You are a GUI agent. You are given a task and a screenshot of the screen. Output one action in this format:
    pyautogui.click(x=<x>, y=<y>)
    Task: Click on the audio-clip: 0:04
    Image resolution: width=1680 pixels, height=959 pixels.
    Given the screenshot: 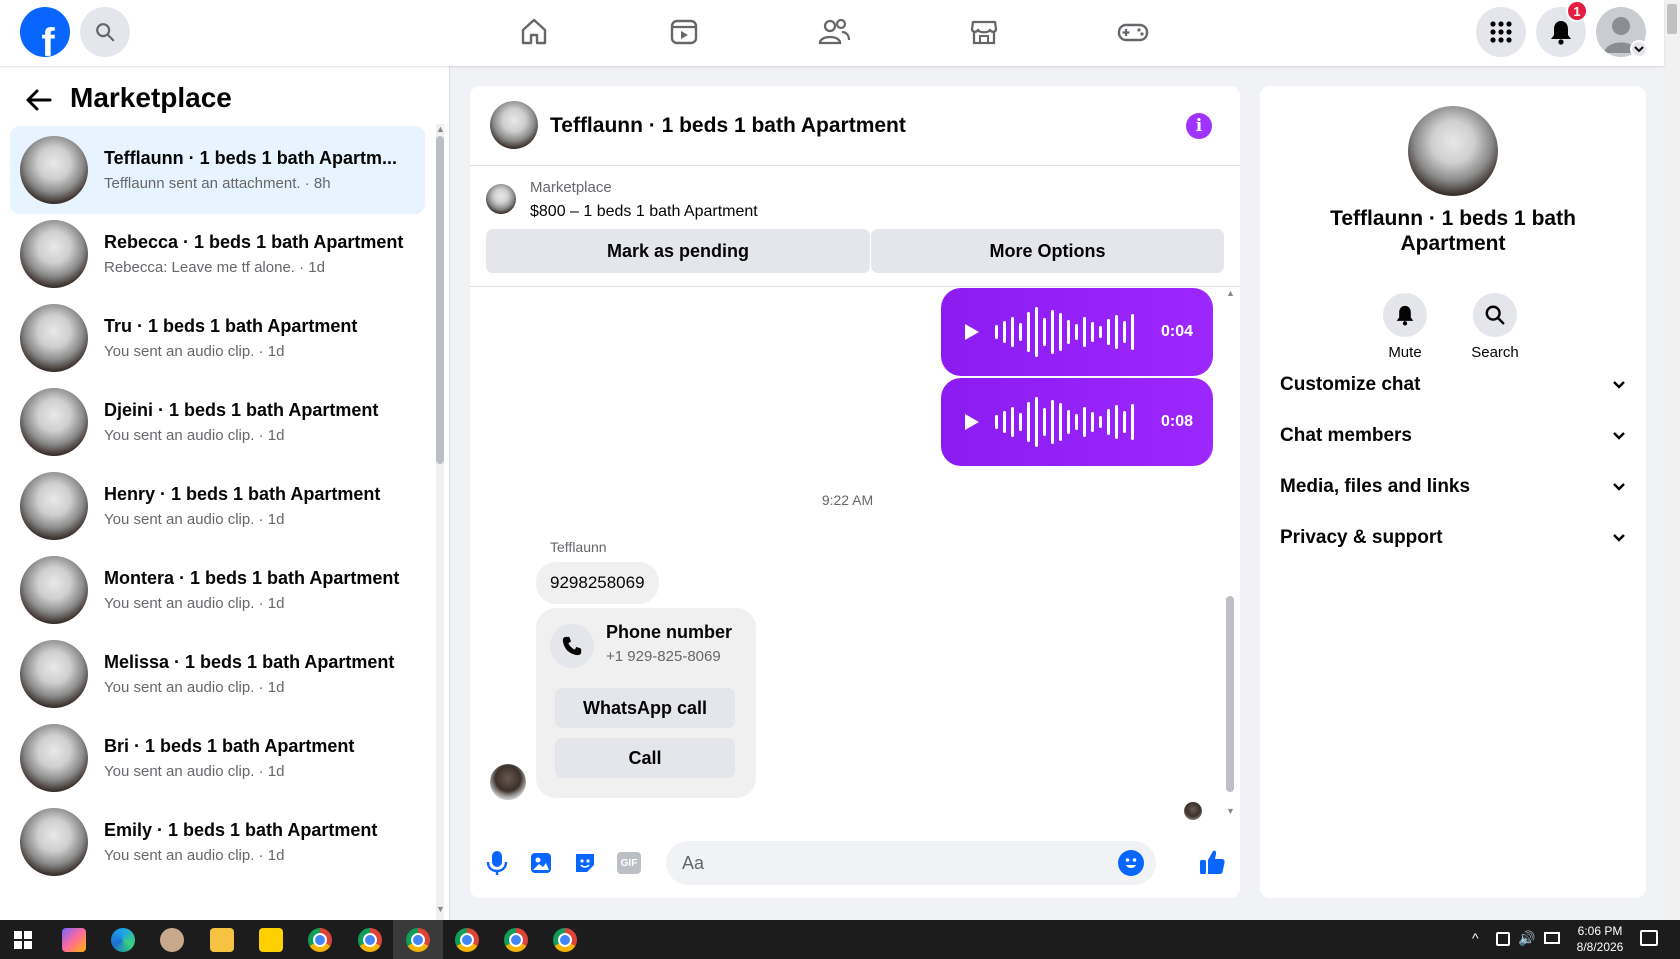 What is the action you would take?
    pyautogui.click(x=1077, y=332)
    